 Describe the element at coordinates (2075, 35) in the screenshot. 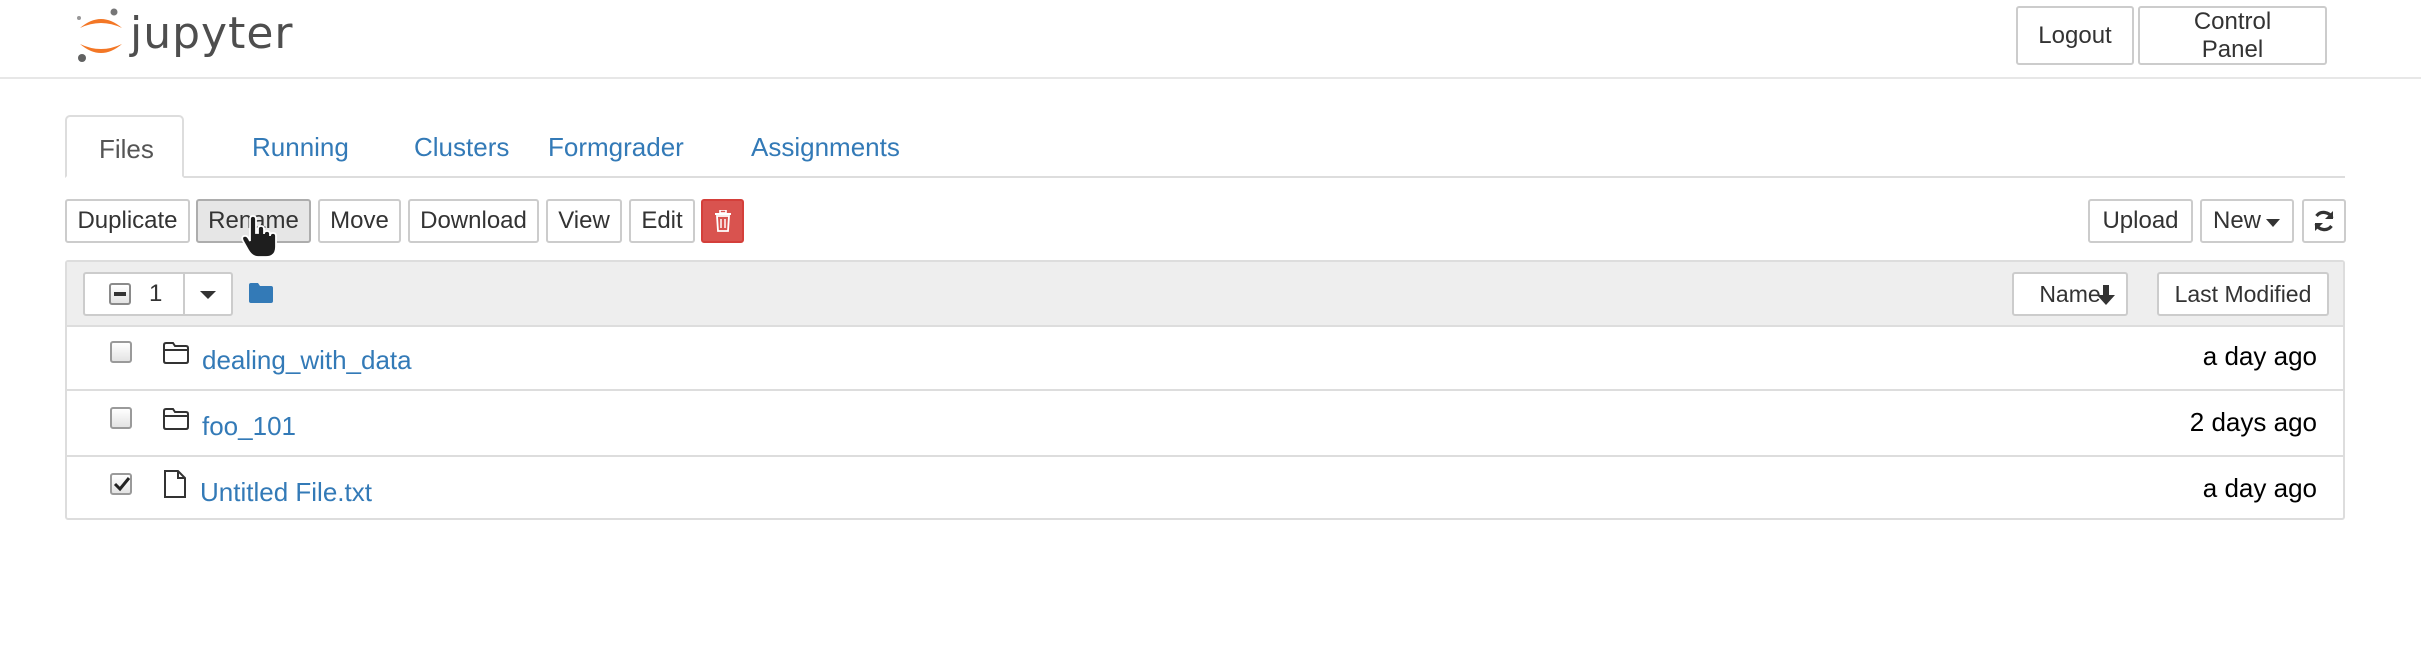

I see `logout-button: Logout` at that location.